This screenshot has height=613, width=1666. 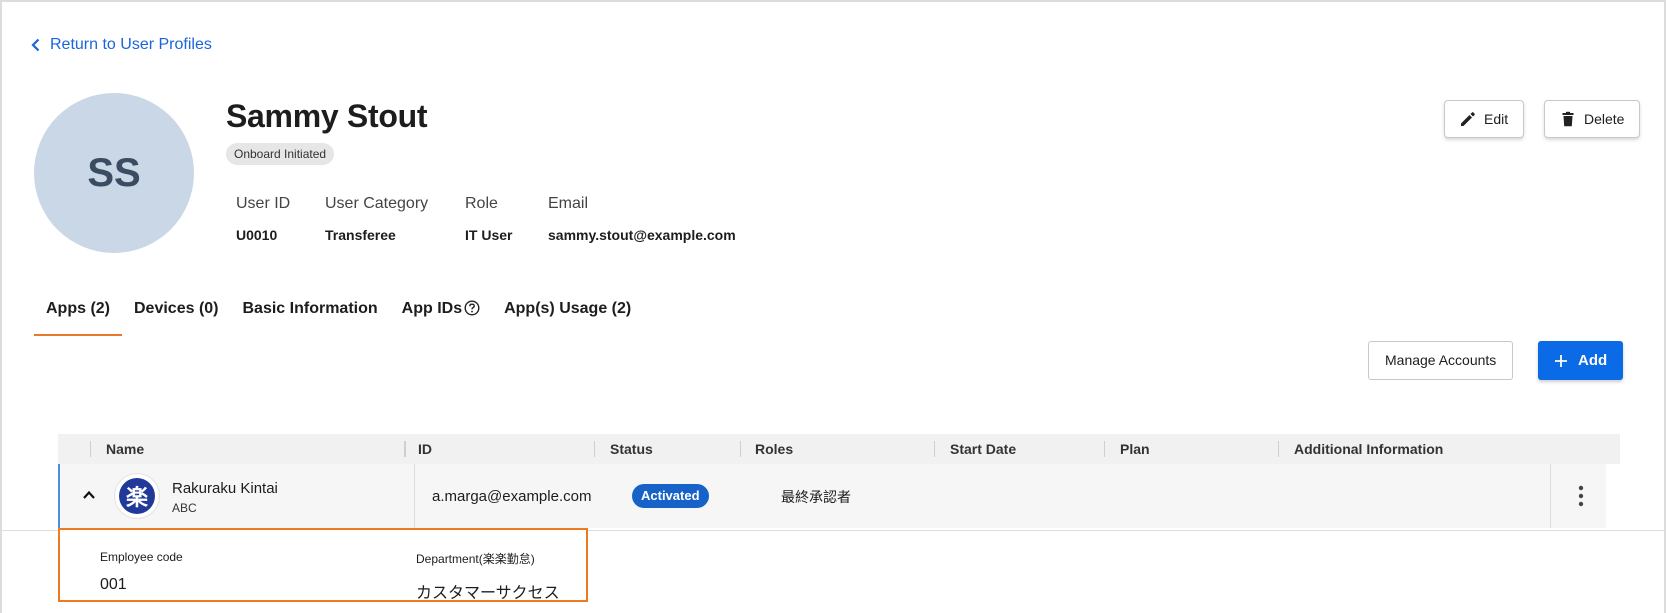 What do you see at coordinates (263, 219) in the screenshot?
I see `field-user-id: User ID U0010` at bounding box center [263, 219].